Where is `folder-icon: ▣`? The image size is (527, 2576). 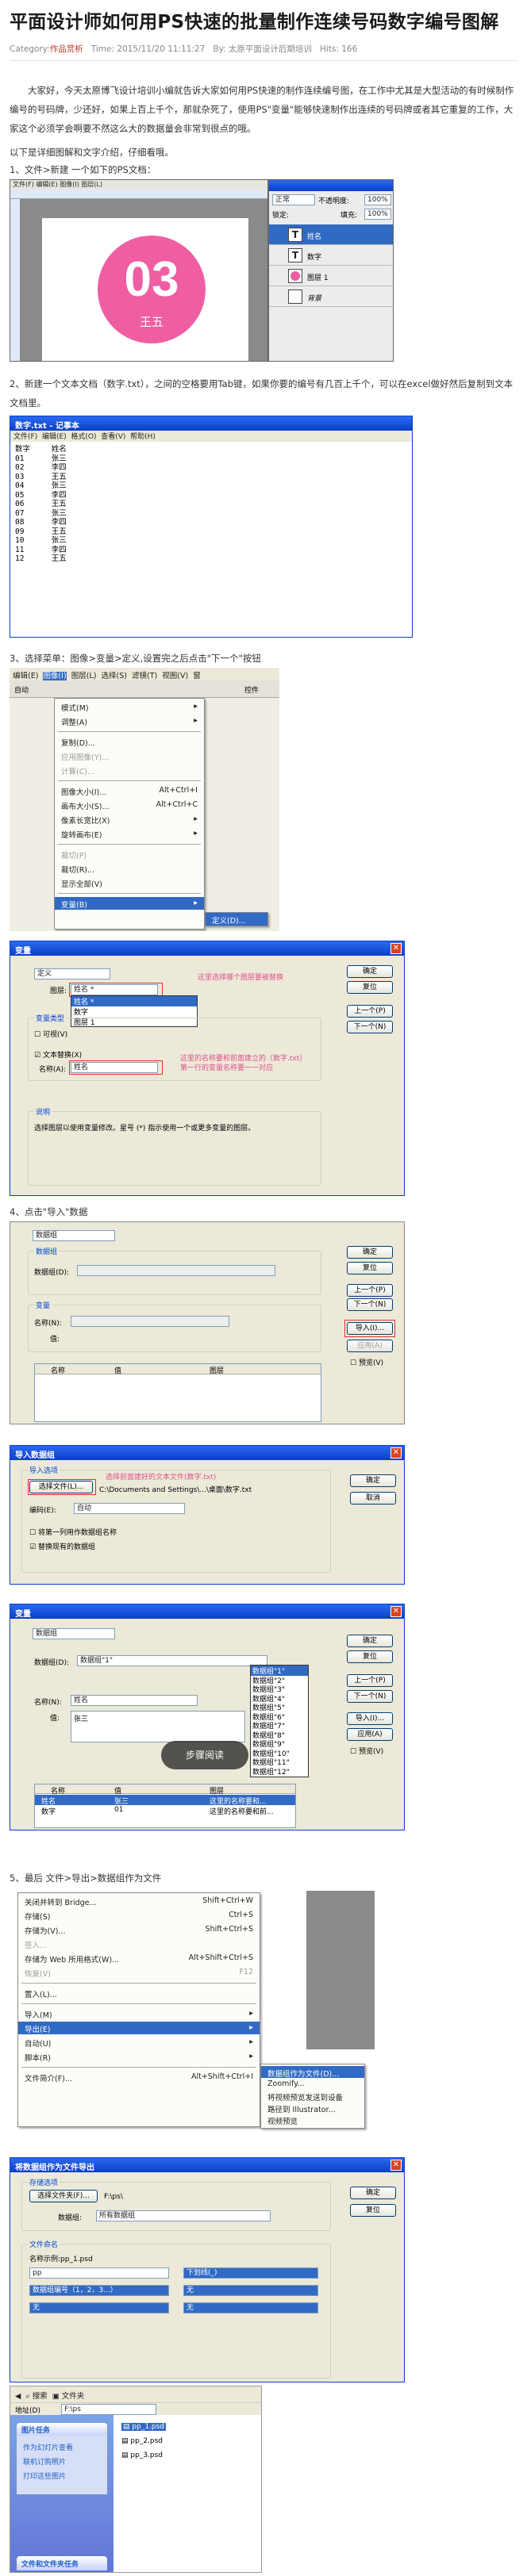
folder-icon: ▣ is located at coordinates (56, 2397).